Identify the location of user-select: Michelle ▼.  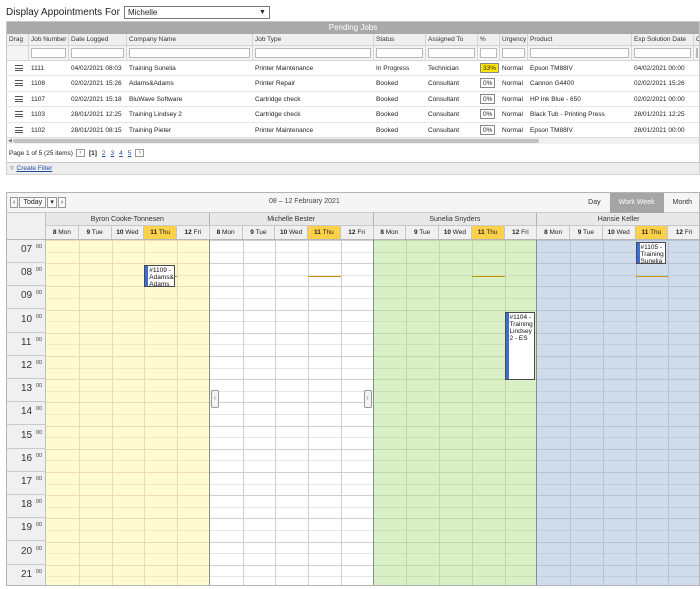
(196, 12).